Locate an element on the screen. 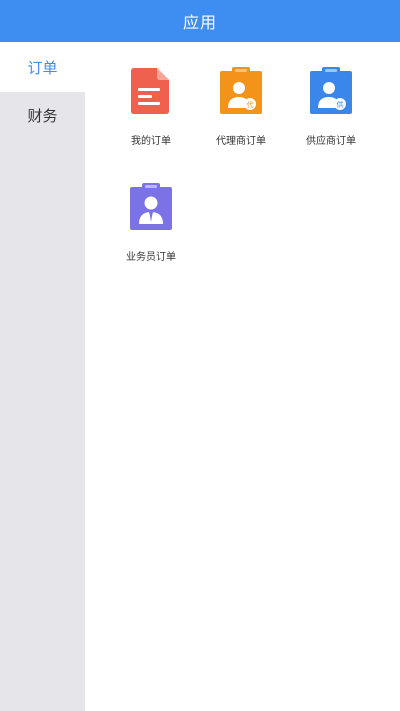  app-label: 我的订单 is located at coordinates (151, 141).